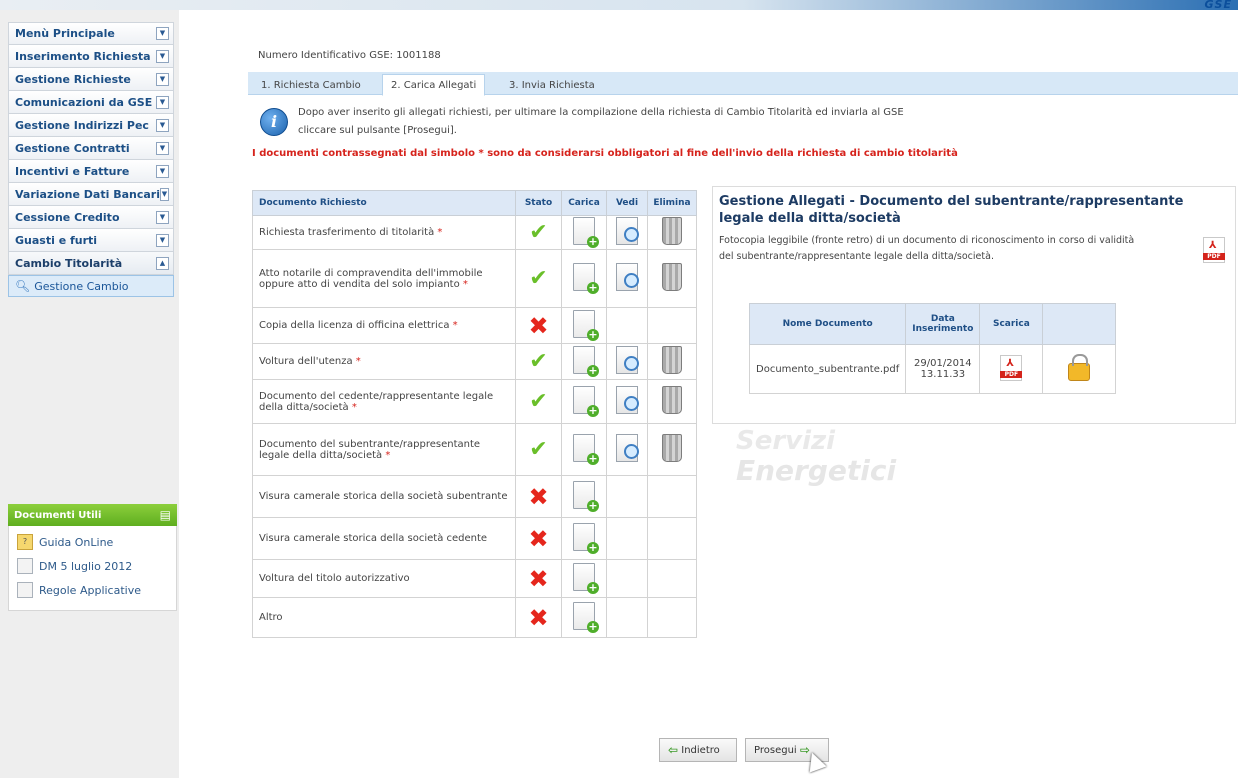 The image size is (1238, 778). I want to click on document-name-cell: Altro, so click(384, 617).